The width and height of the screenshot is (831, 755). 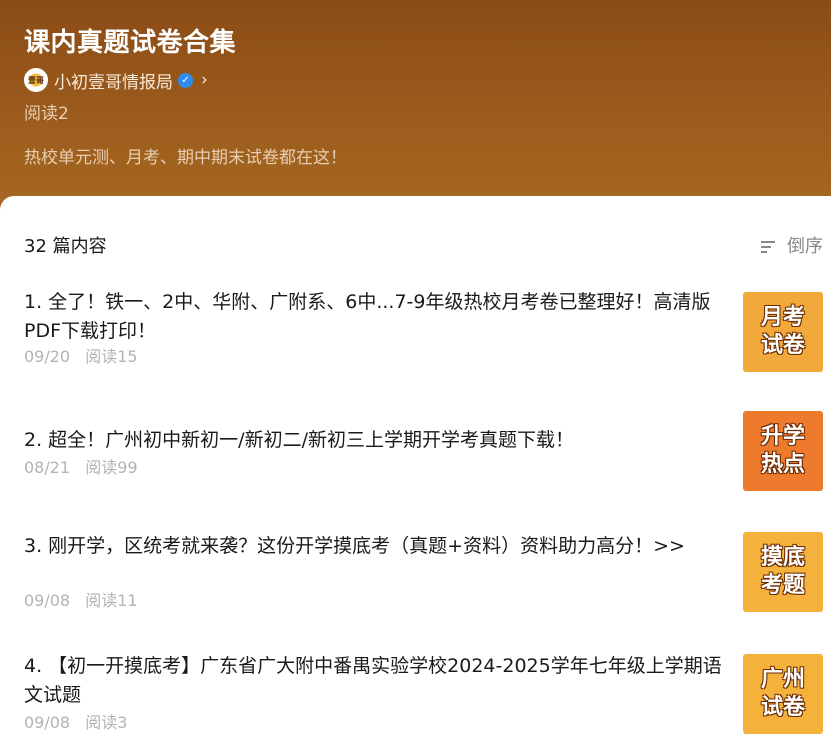 What do you see at coordinates (783, 332) in the screenshot?
I see `article-thumbnail: 月考 试卷` at bounding box center [783, 332].